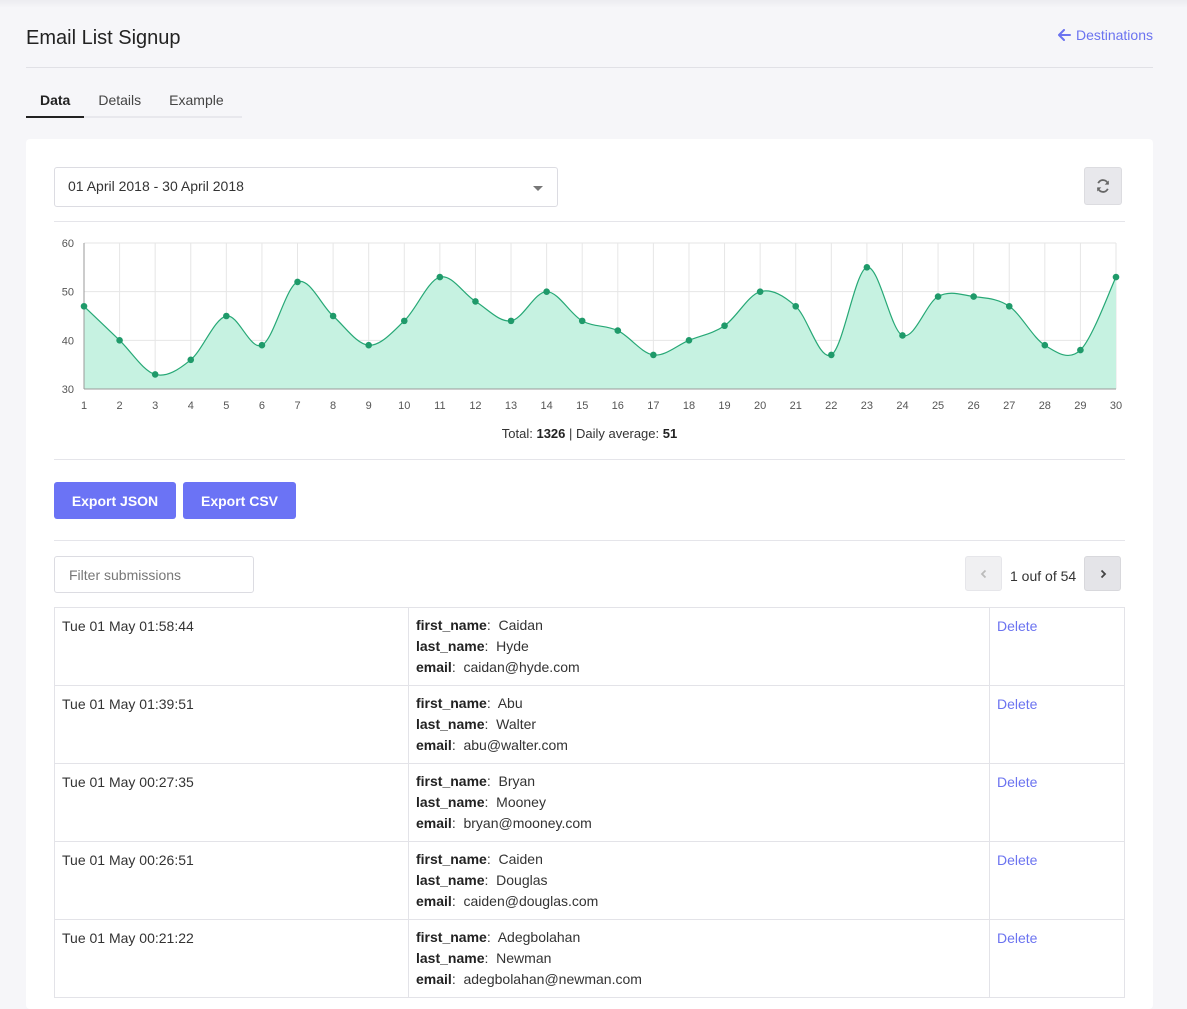  Describe the element at coordinates (119, 103) in the screenshot. I see `tab-details: Details` at that location.